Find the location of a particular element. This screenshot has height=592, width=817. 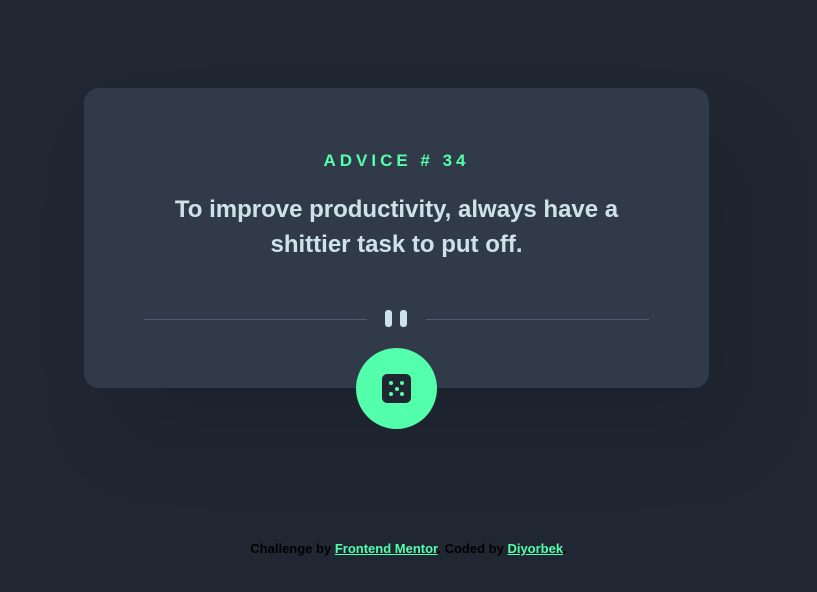

generate-advice-button is located at coordinates (396, 388).